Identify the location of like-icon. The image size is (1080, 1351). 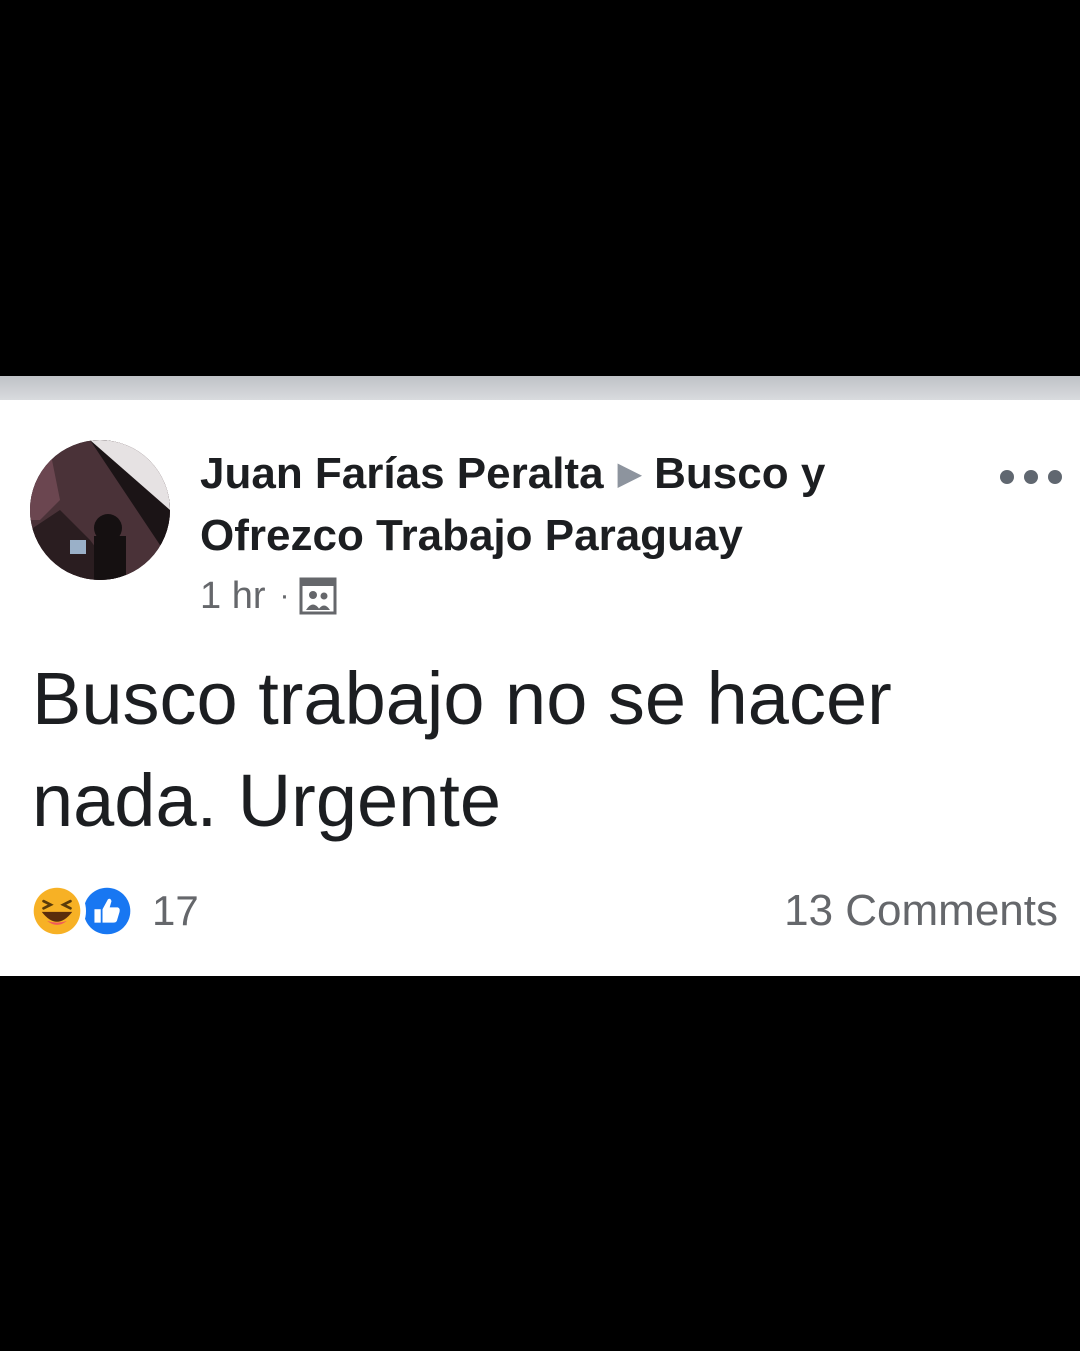
(107, 911).